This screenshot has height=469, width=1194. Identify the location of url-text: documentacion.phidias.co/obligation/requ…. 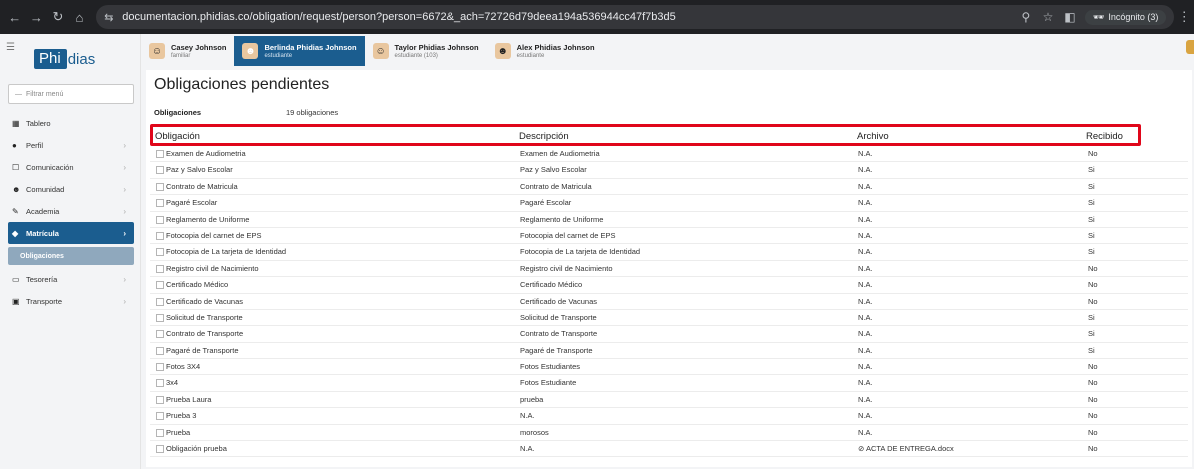
(568, 17).